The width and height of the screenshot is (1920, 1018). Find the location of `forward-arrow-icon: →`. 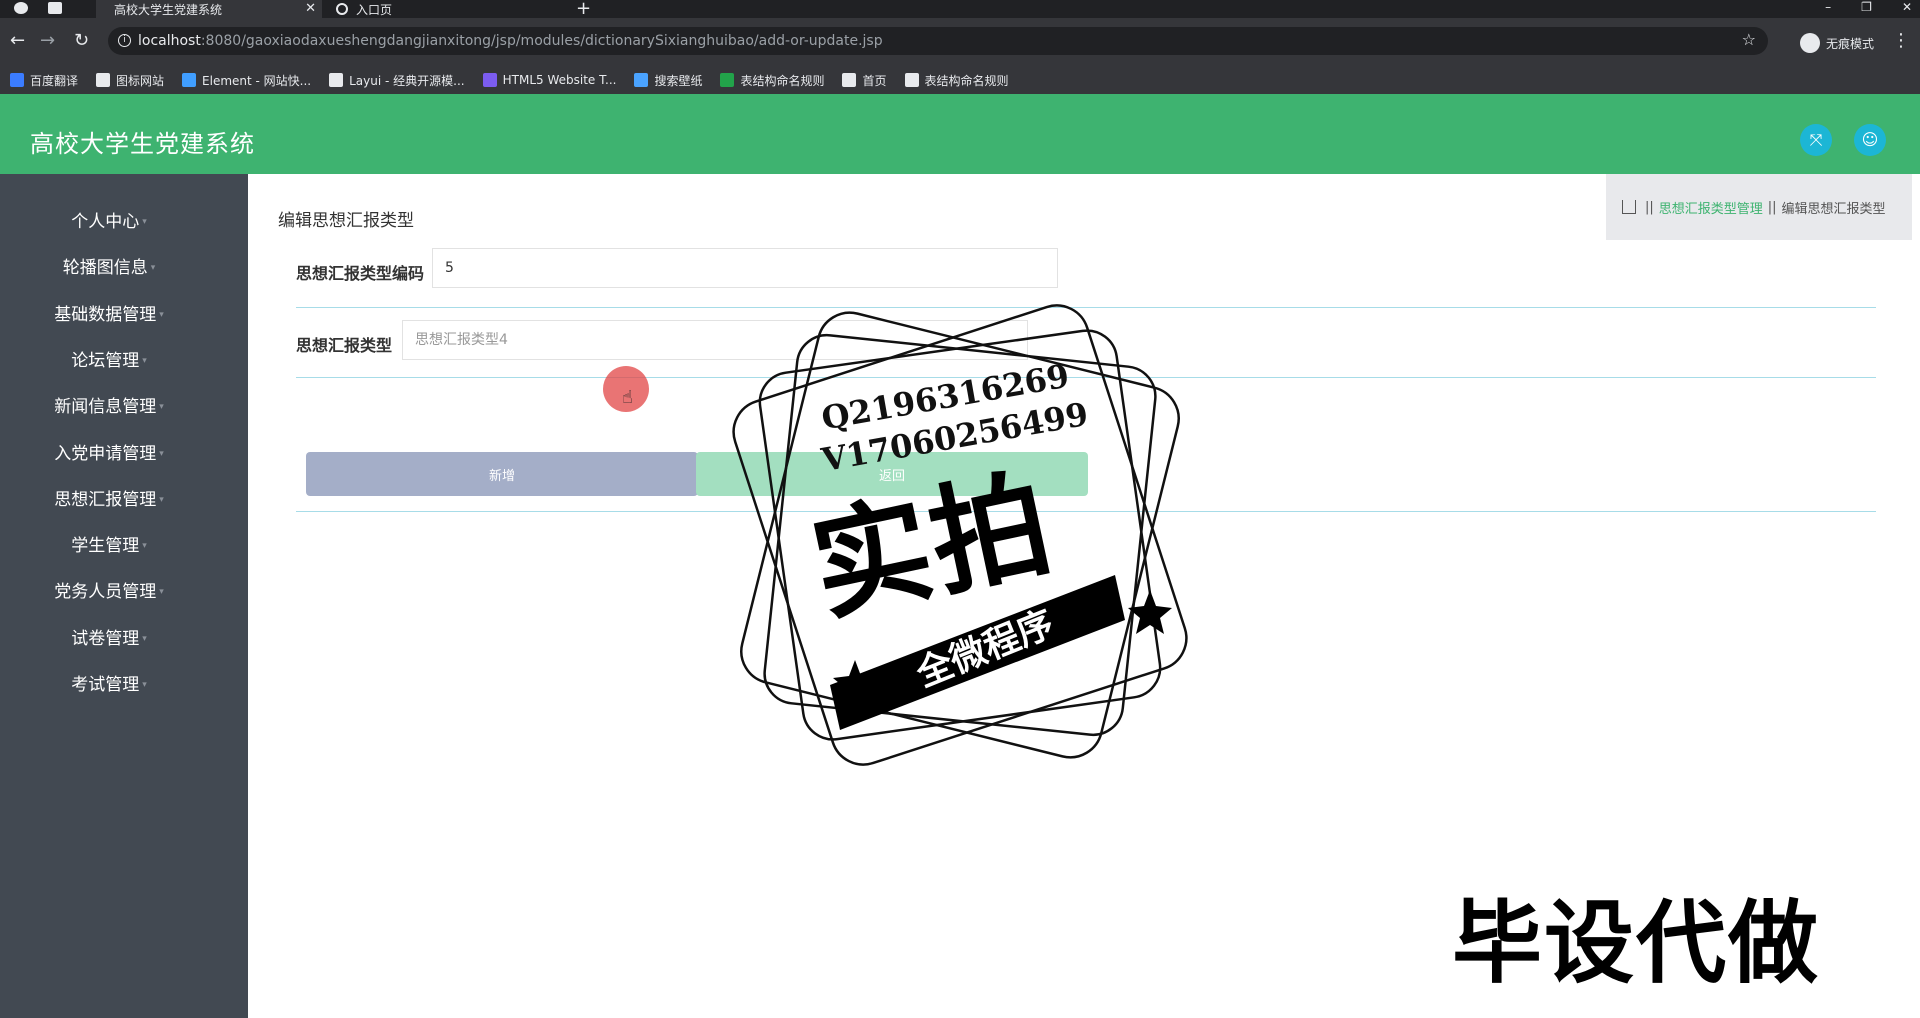

forward-arrow-icon: → is located at coordinates (47, 40).